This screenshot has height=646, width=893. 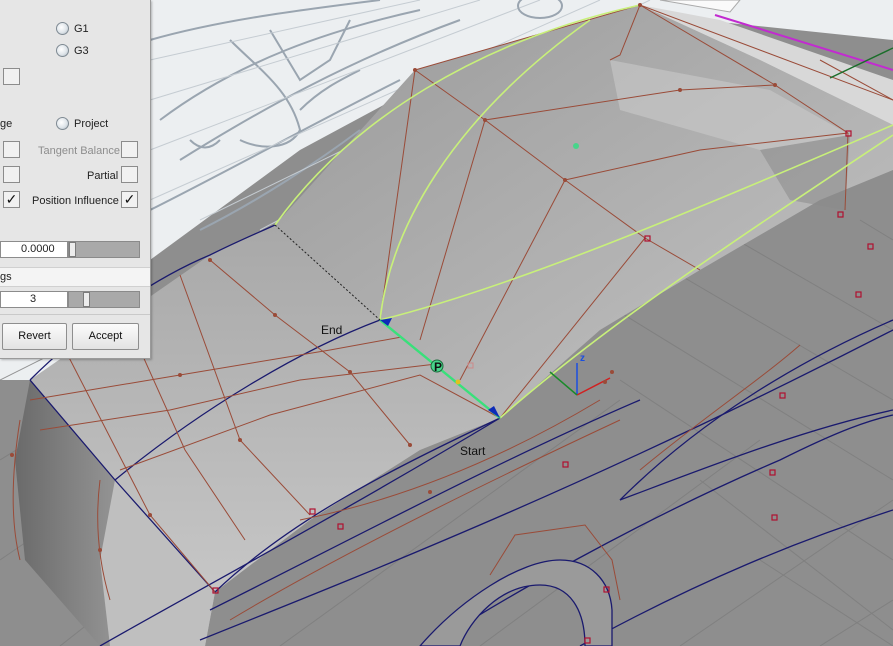 I want to click on position-influence-label: Position Influence, so click(x=75, y=201).